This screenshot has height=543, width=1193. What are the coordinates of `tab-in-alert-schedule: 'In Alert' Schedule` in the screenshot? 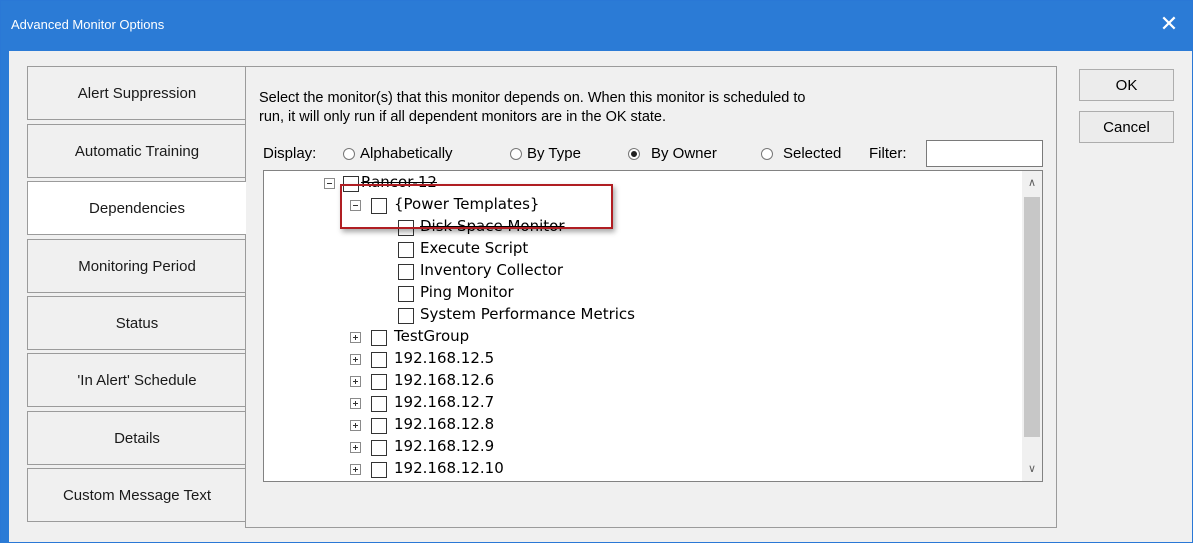 It's located at (136, 380).